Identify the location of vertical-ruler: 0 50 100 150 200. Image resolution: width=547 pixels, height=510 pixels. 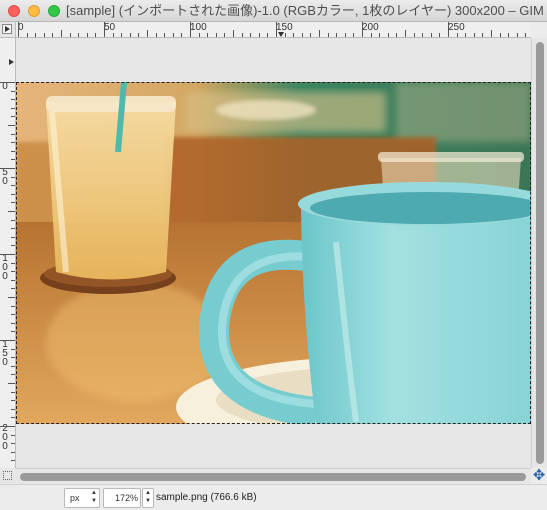
(8, 253).